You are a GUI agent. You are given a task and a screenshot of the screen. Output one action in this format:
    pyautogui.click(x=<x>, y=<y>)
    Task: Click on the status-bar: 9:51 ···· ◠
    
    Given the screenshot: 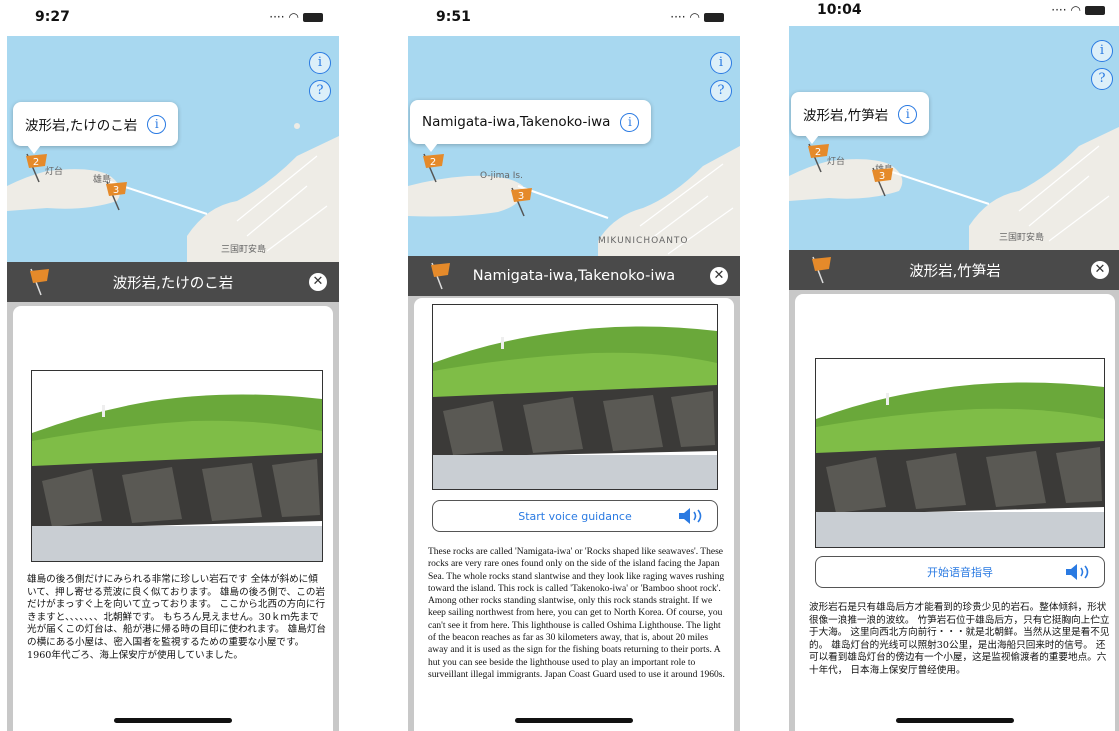 What is the action you would take?
    pyautogui.click(x=574, y=17)
    